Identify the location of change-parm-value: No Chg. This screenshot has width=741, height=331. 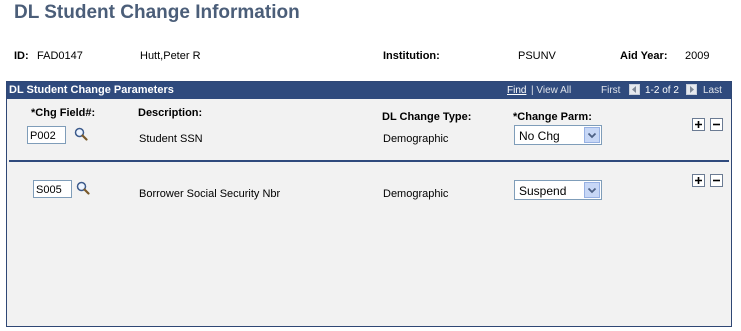
(539, 136).